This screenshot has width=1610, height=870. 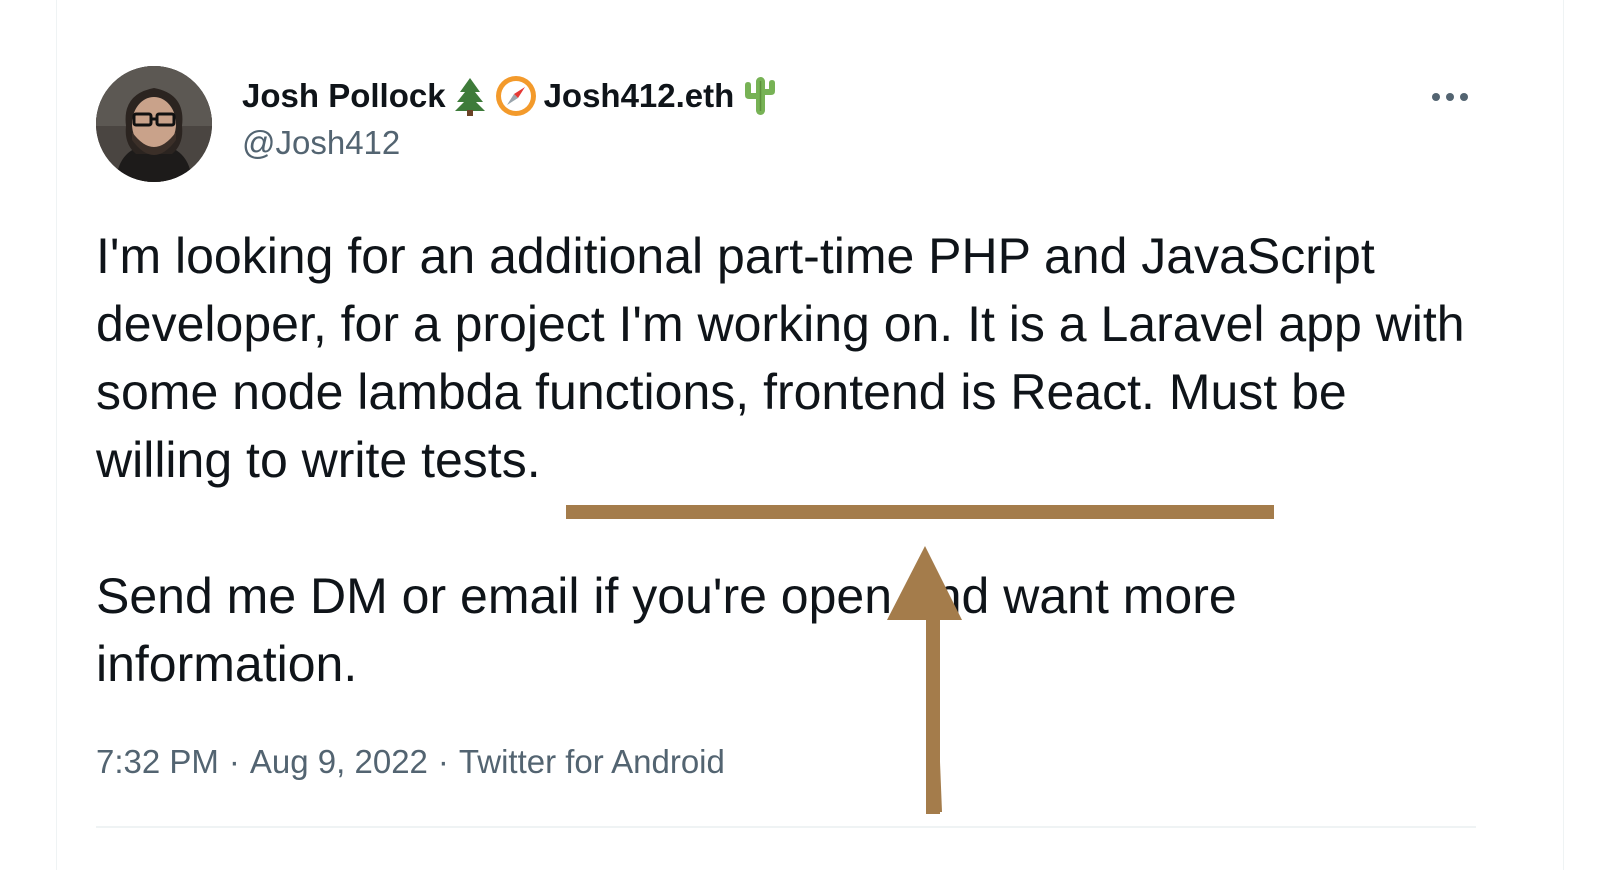 I want to click on ens-name: Josh412.eth, so click(x=639, y=96).